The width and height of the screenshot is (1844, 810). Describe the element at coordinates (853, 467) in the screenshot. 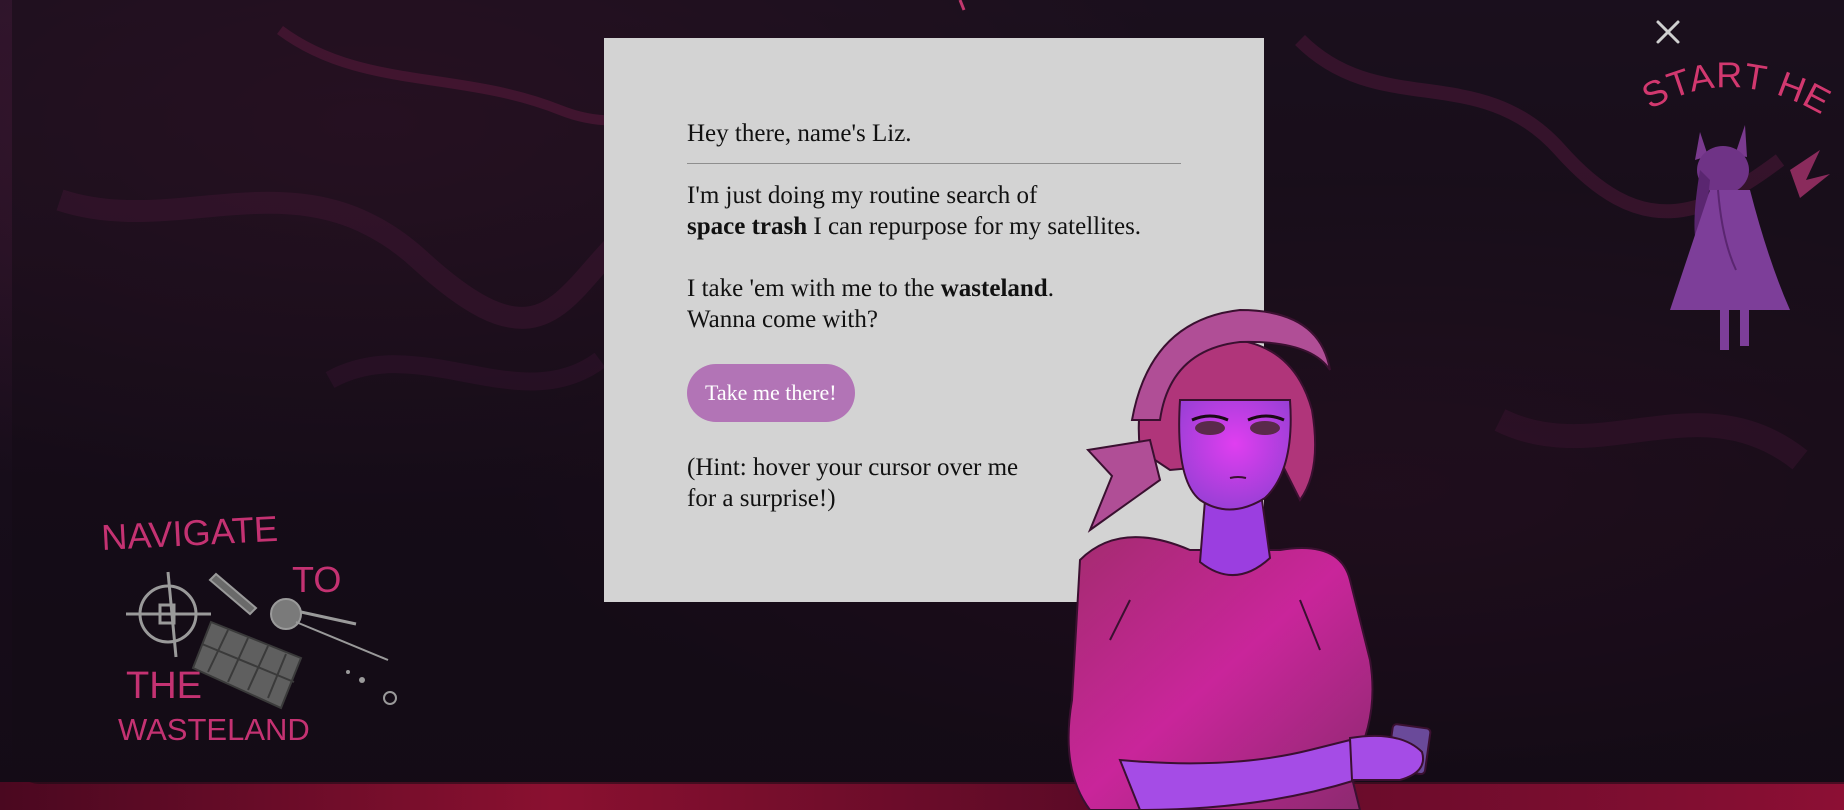

I see `hint-line-1: (Hint: hover your cursor over me` at that location.